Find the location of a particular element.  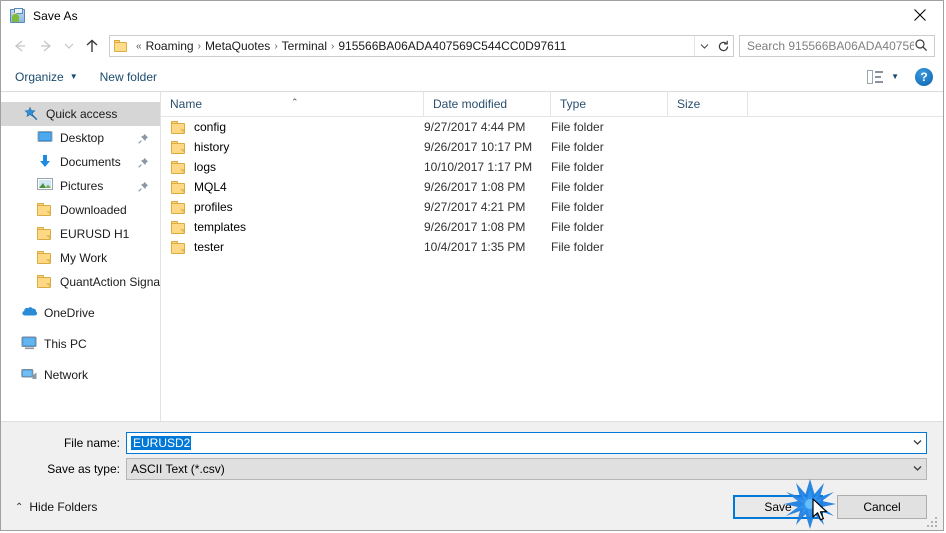

column-header-size: Size is located at coordinates (708, 104).